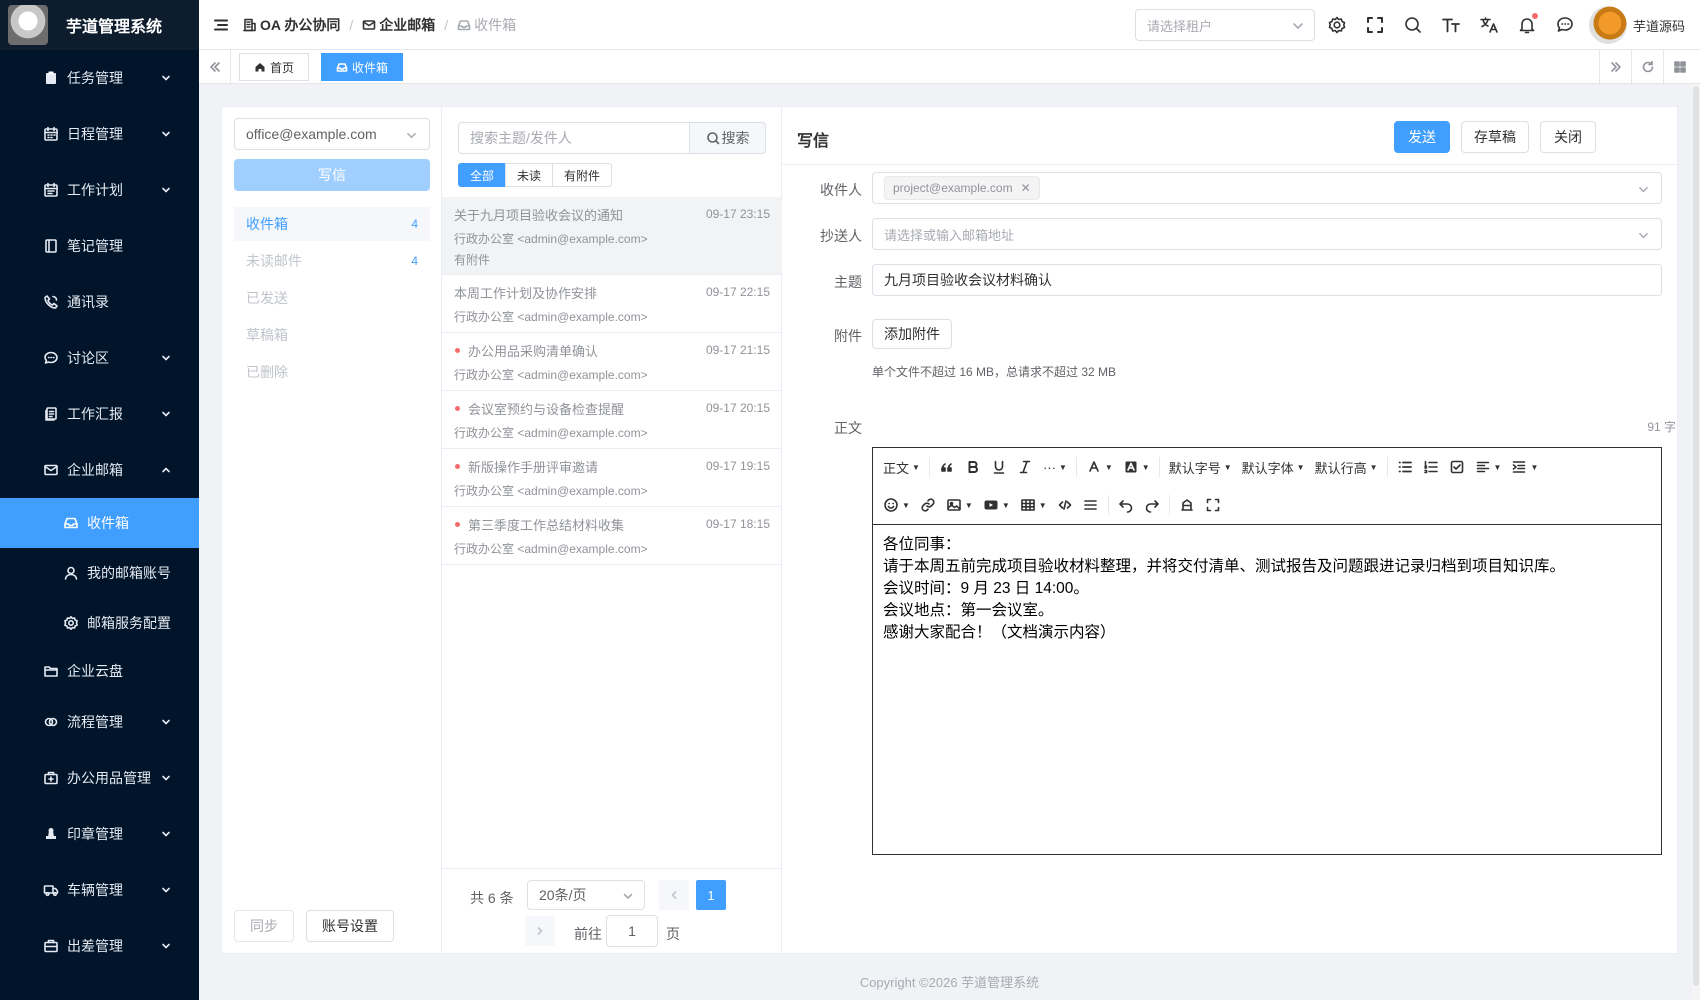 Image resolution: width=1700 pixels, height=1000 pixels. What do you see at coordinates (99, 414) in the screenshot?
I see `sidebar-item-report: 工作汇报` at bounding box center [99, 414].